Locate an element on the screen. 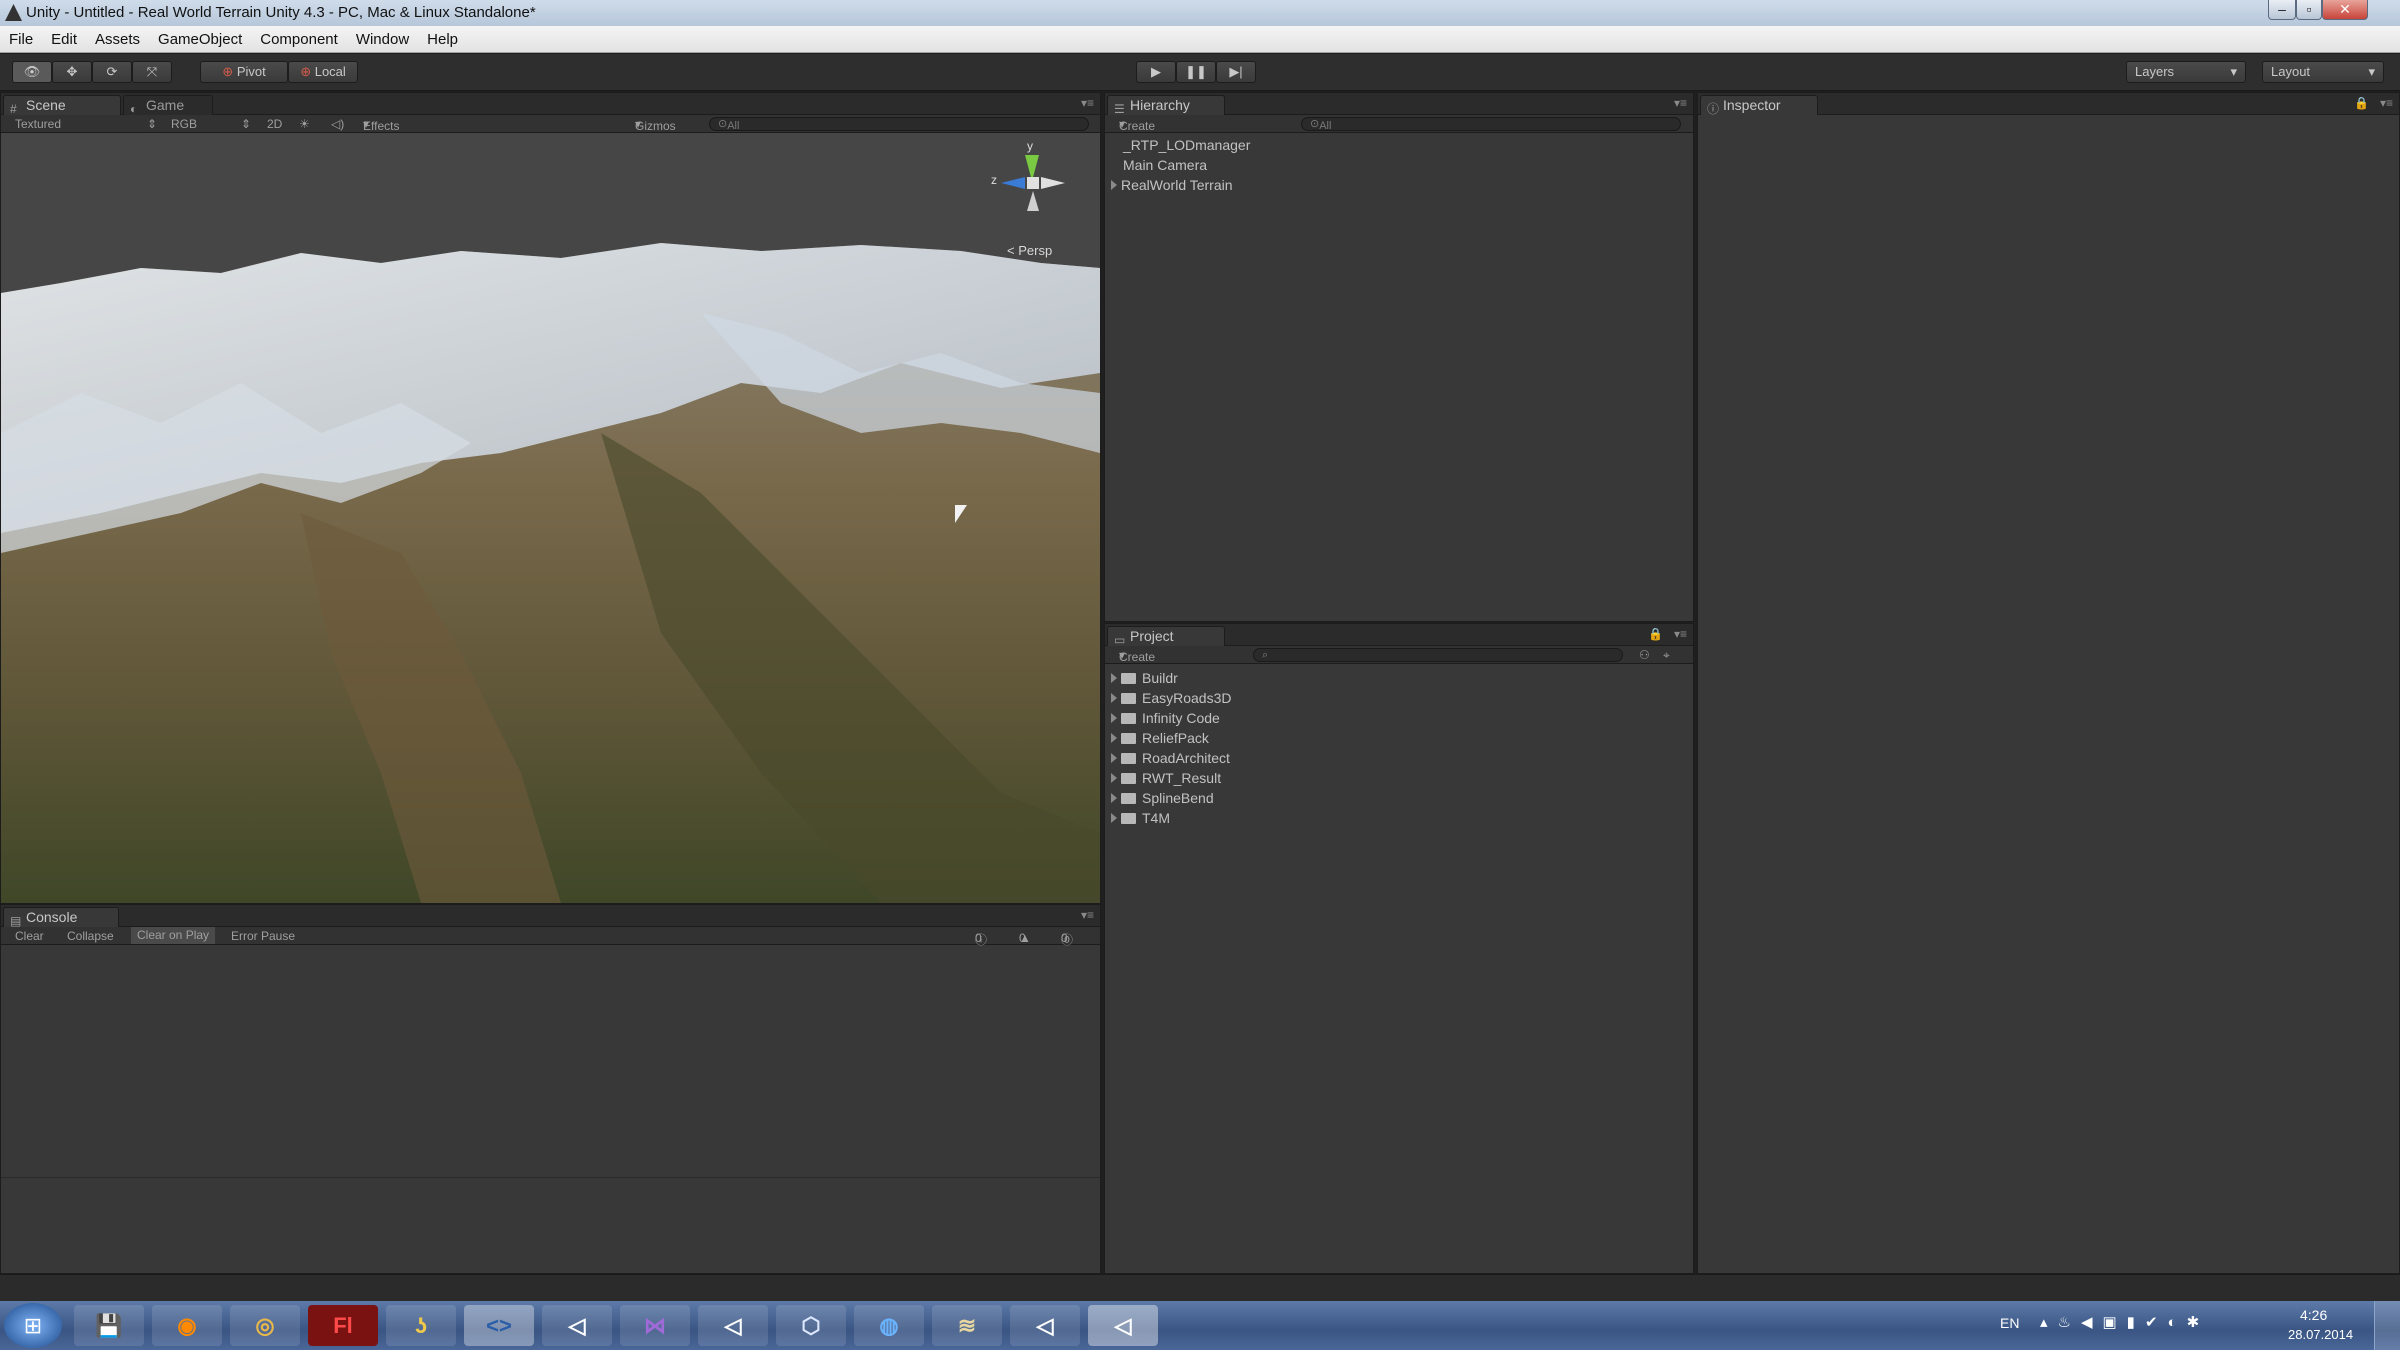 The width and height of the screenshot is (2400, 1350). flash-icon: Fl is located at coordinates (343, 1325).